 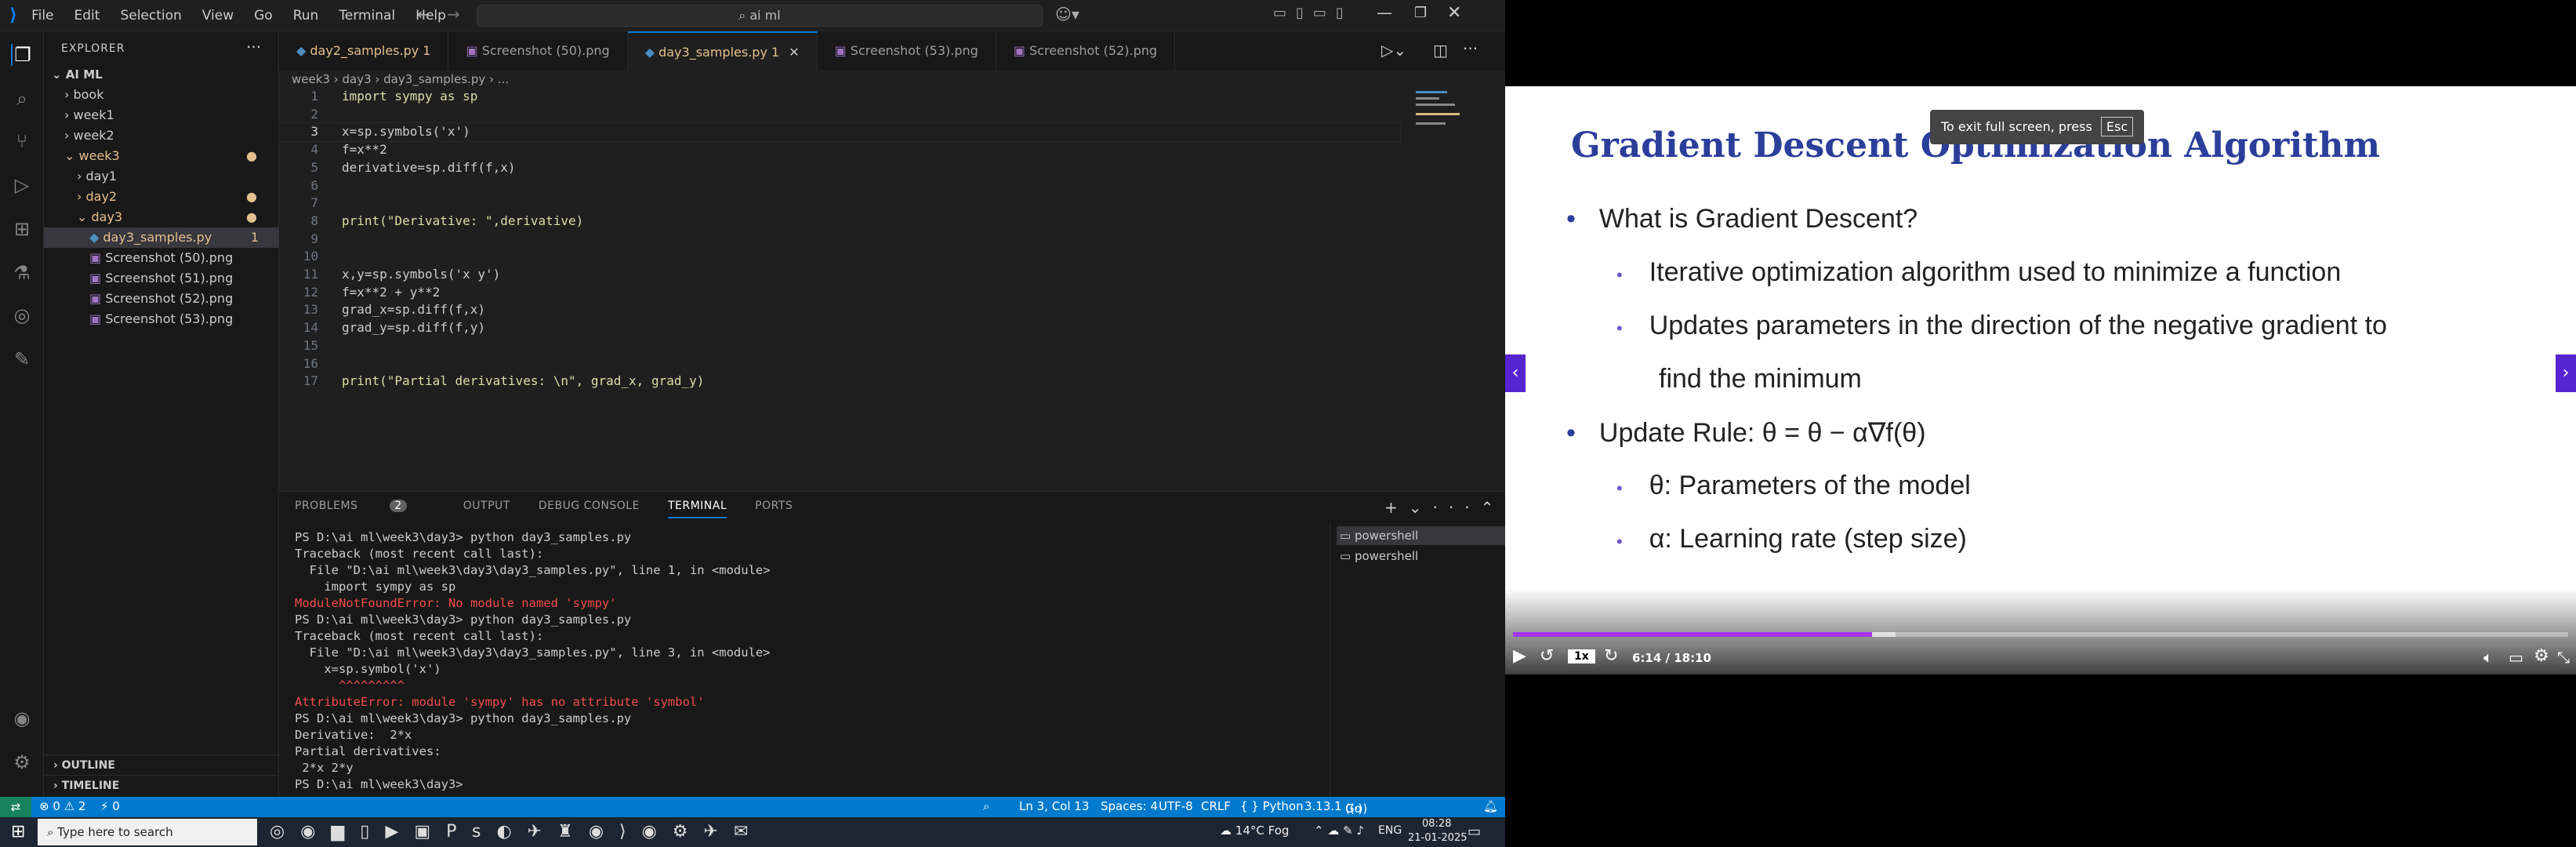 What do you see at coordinates (840, 328) in the screenshot?
I see `code-line: 14 grad_y=sp.diff(f,y)` at bounding box center [840, 328].